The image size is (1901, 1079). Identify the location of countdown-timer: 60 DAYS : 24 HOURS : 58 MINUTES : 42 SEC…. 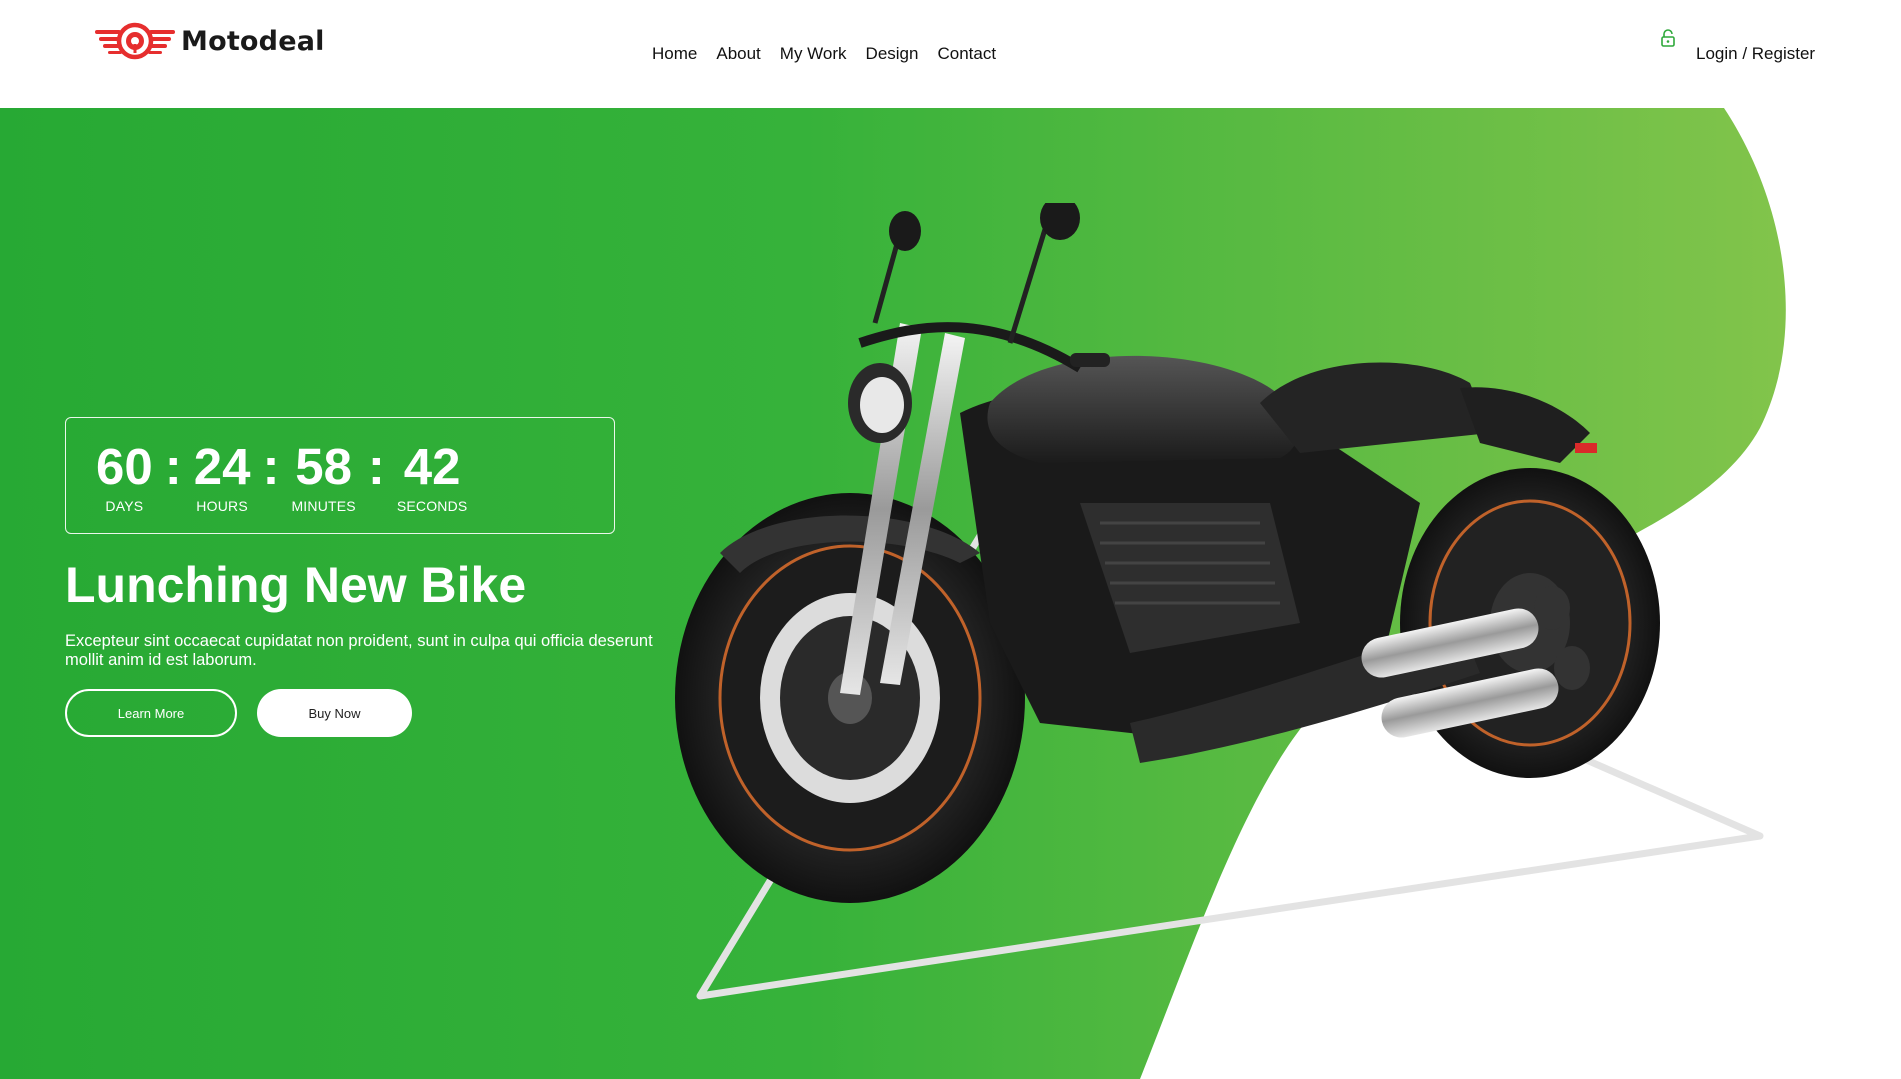
(340, 475).